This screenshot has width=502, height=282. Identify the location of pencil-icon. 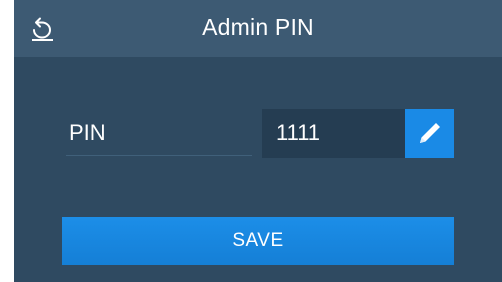
(429, 133).